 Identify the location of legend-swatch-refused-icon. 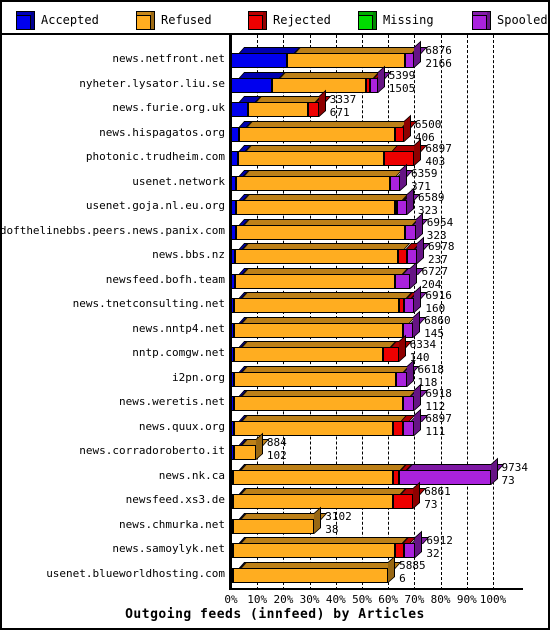
(145, 20).